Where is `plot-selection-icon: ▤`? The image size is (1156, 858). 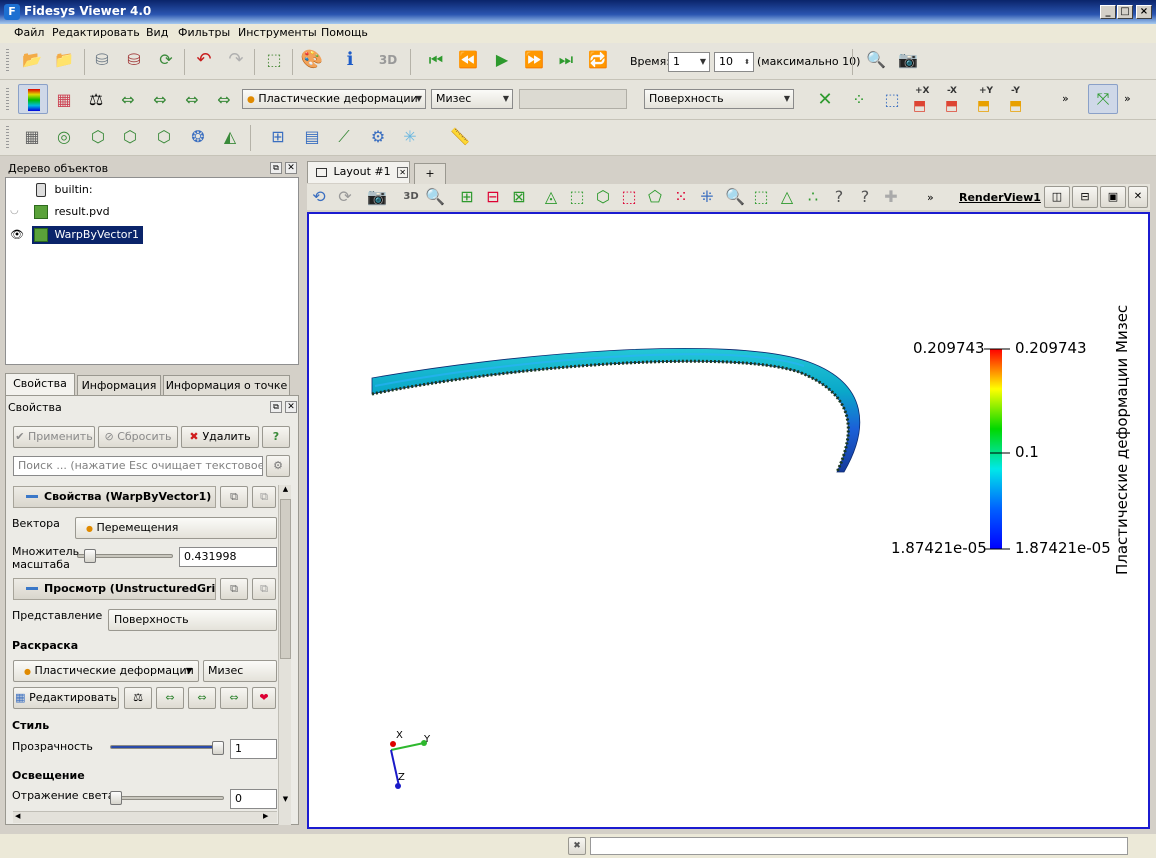 plot-selection-icon: ▤ is located at coordinates (312, 137).